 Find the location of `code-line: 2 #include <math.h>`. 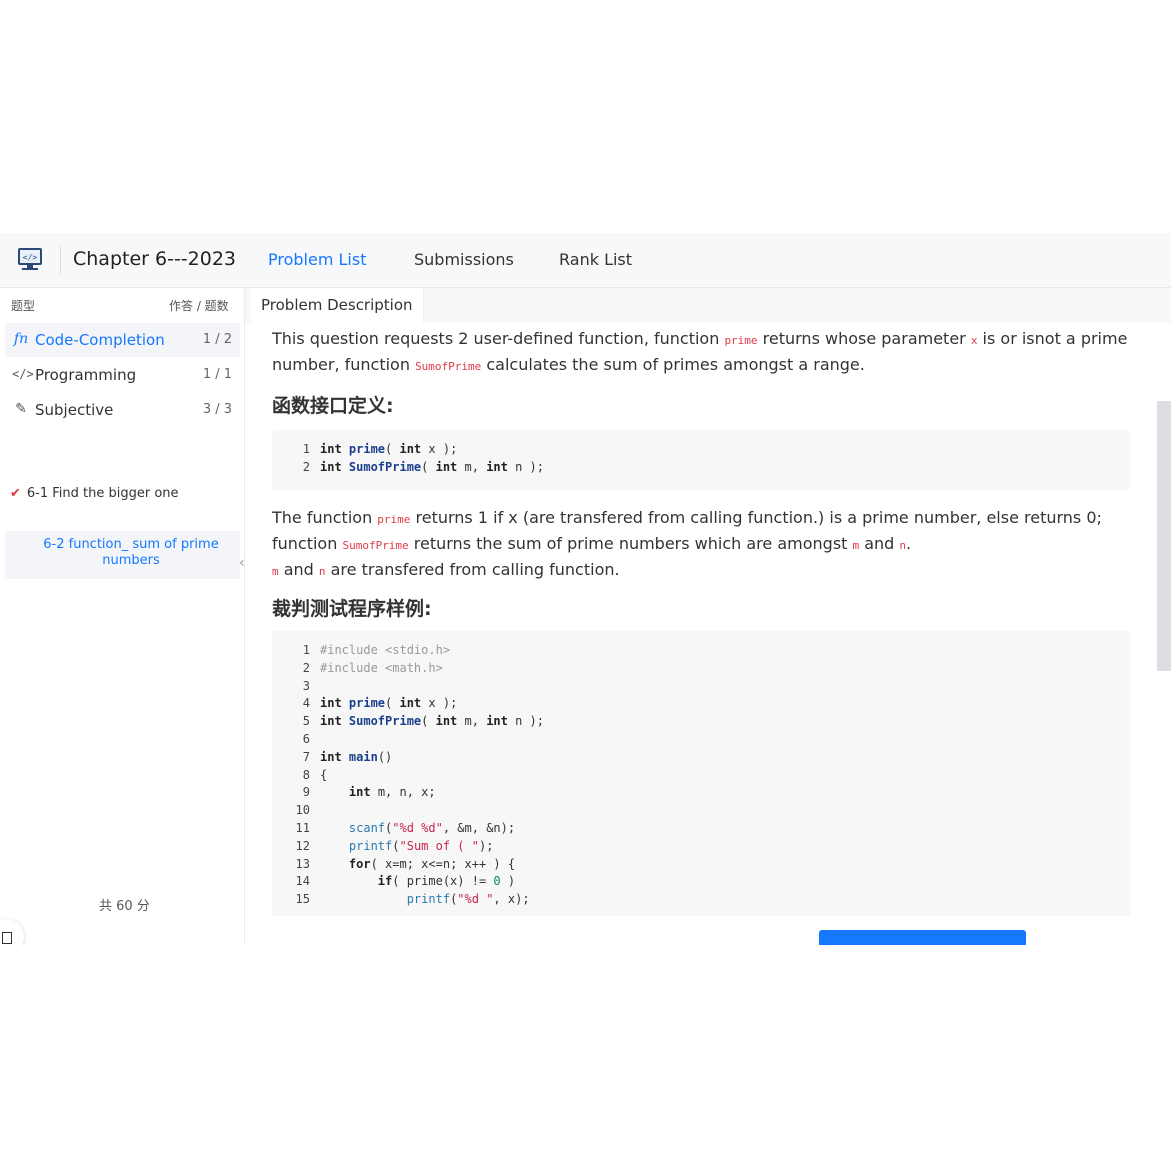

code-line: 2 #include <math.h> is located at coordinates (357, 670).